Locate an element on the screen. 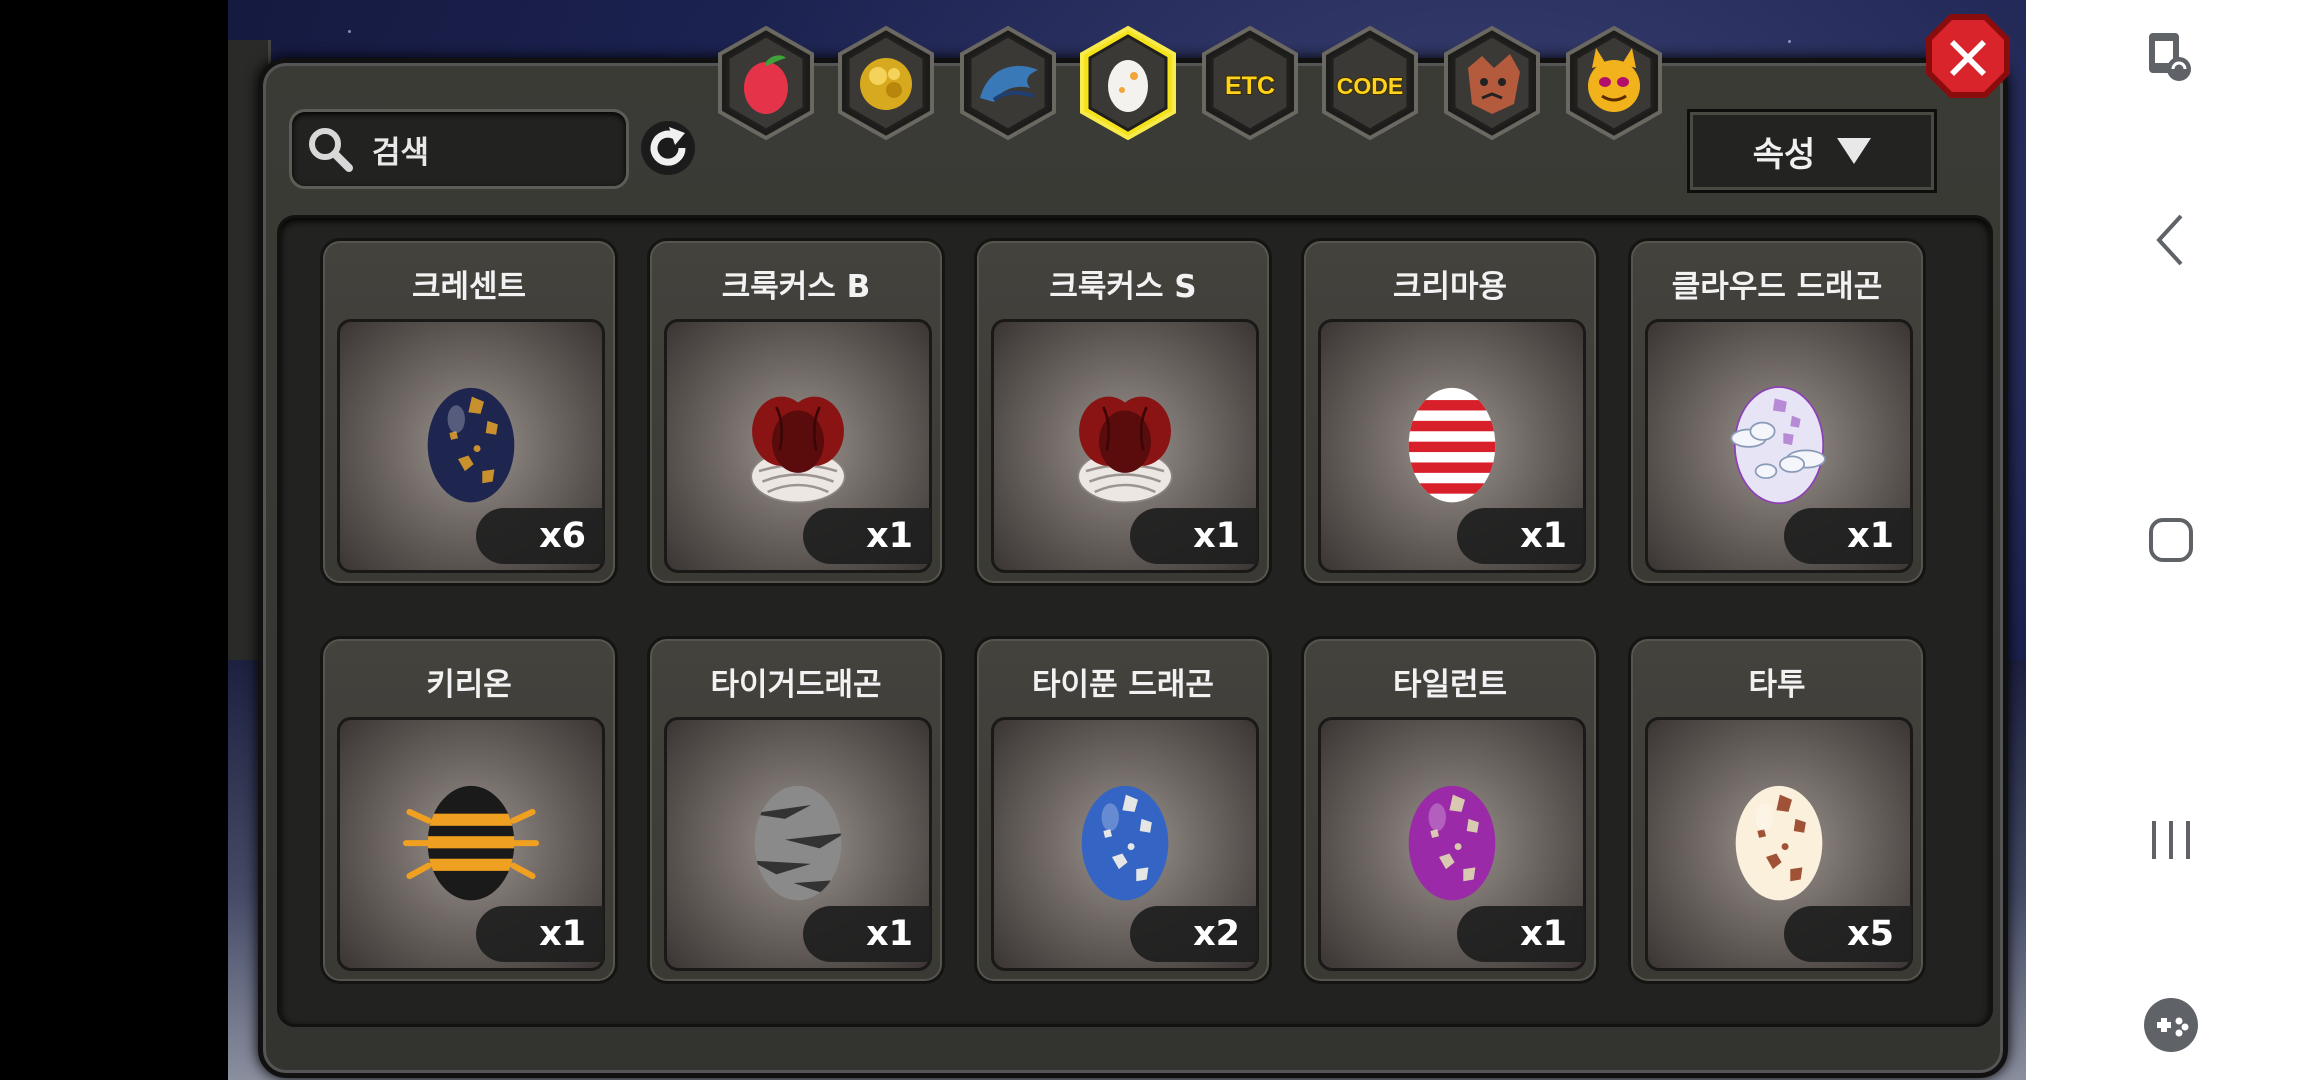 This screenshot has height=1080, width=2316. item-slot: x5 is located at coordinates (1779, 844).